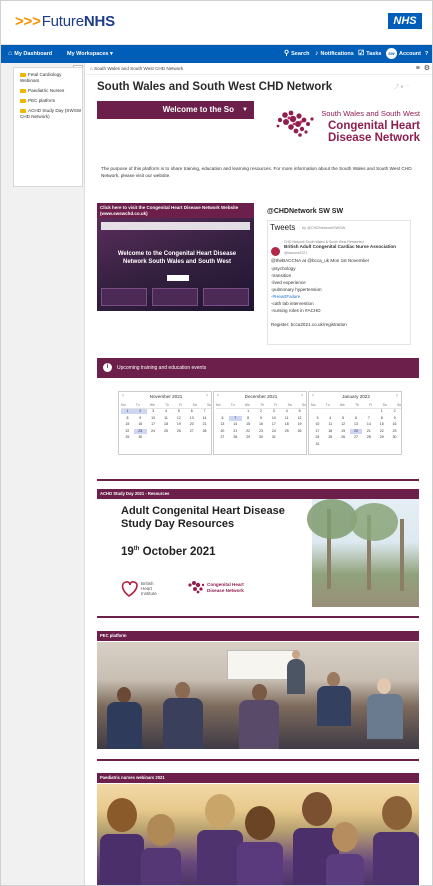 The height and width of the screenshot is (886, 433). Describe the element at coordinates (51, 91) in the screenshot. I see `sidebar-item-paediatric-nurses: Paediatric Nurses` at that location.